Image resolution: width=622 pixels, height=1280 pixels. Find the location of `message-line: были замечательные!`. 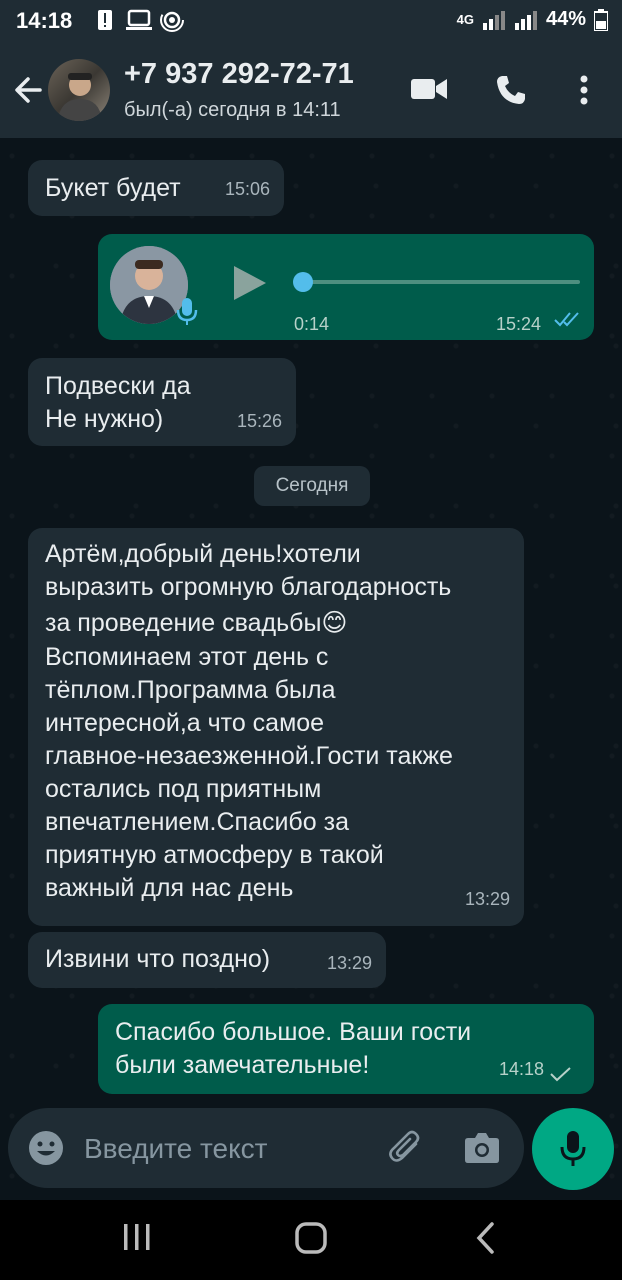

message-line: были замечательные! is located at coordinates (242, 1065).